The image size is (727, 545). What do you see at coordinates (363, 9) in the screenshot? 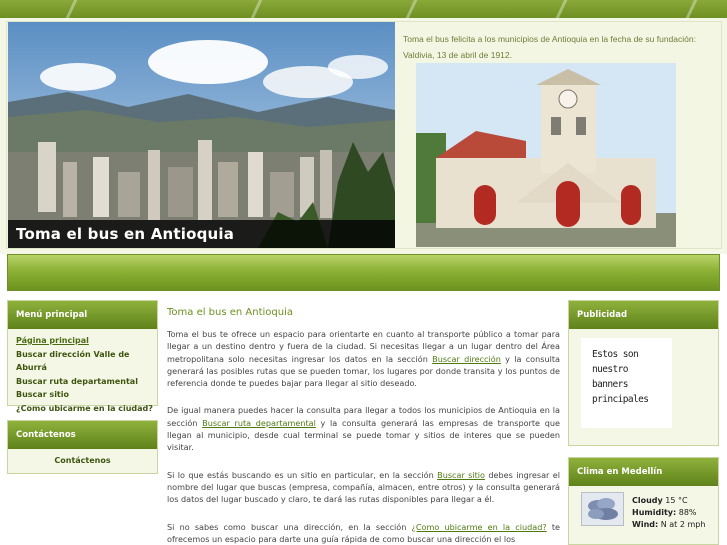
I see `top-decoration-strip` at bounding box center [363, 9].